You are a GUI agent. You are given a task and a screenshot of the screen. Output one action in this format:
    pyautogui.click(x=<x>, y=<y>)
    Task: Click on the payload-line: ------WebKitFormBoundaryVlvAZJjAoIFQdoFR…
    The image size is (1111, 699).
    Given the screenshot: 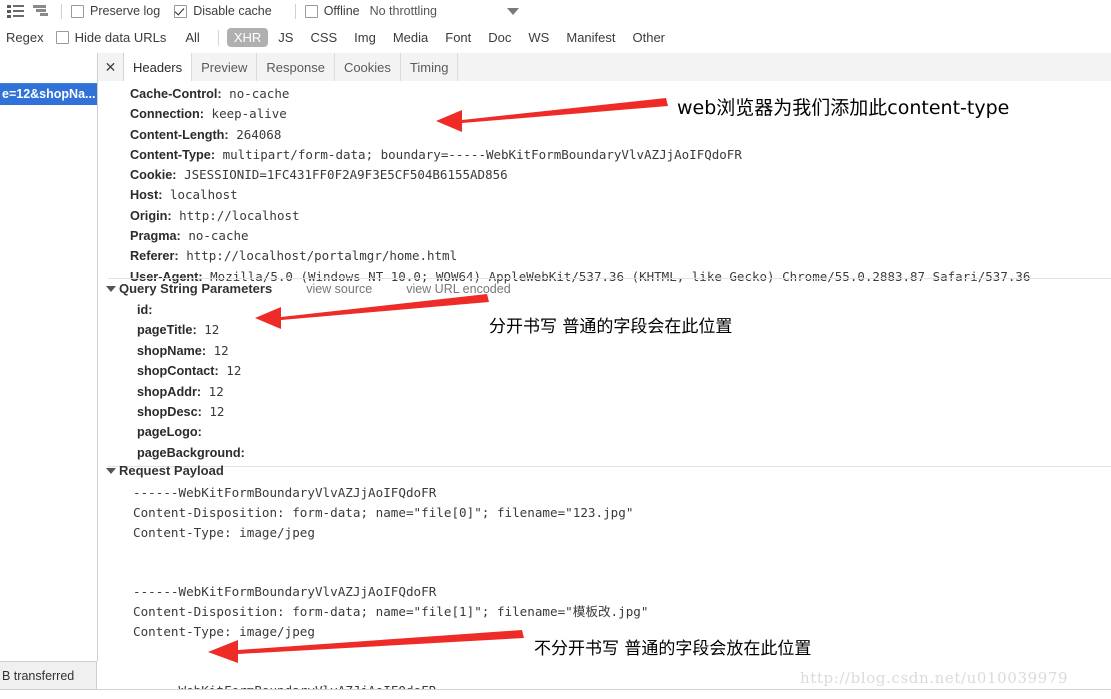 What is the action you would take?
    pyautogui.click(x=390, y=685)
    